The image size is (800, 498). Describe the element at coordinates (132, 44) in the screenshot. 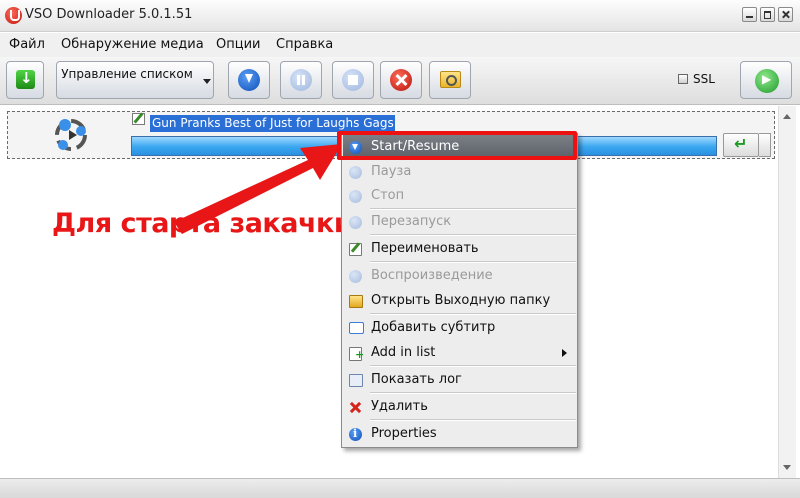

I see `menu-media-detection: Обнаружение медиа` at that location.